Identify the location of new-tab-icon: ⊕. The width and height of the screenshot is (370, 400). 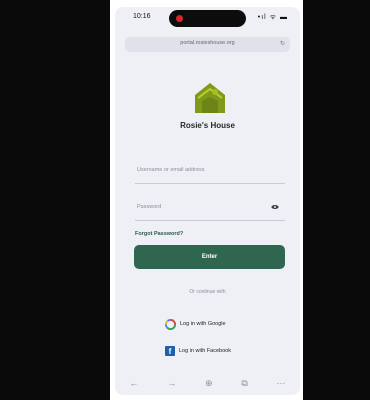
(209, 383).